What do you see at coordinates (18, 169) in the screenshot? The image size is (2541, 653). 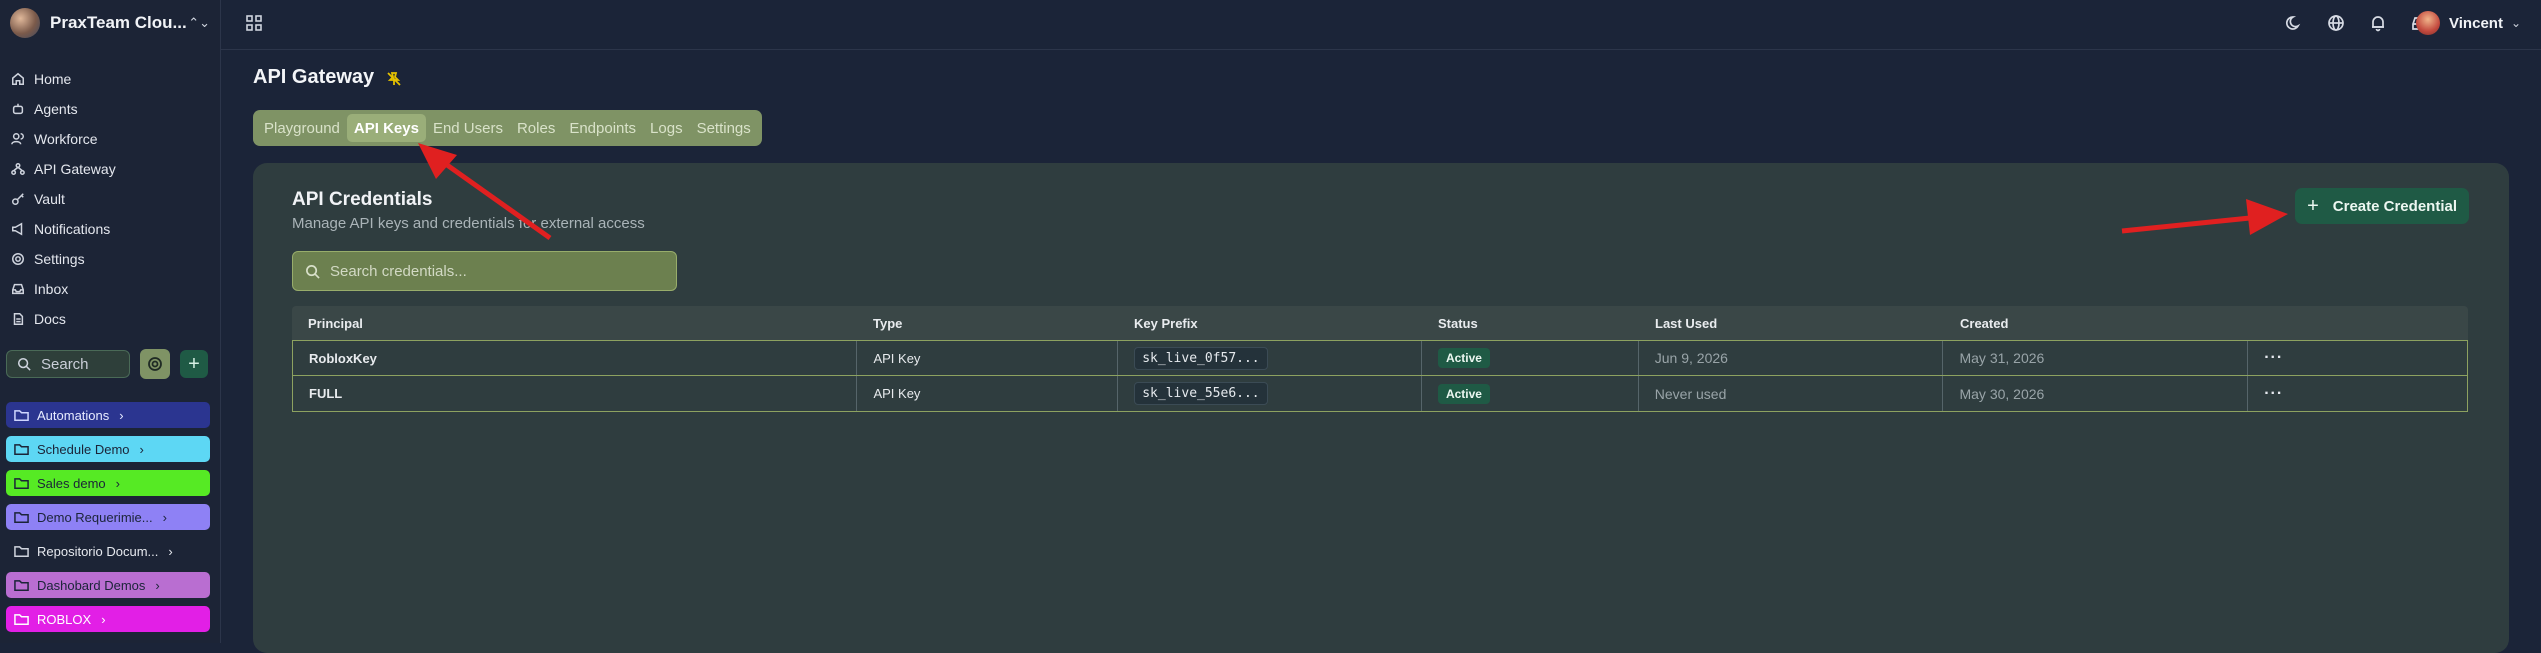 I see `gateway-icon` at bounding box center [18, 169].